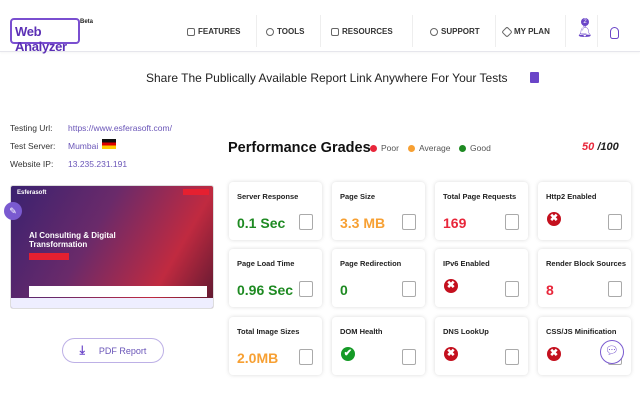 This screenshot has width=640, height=400. What do you see at coordinates (507, 31) in the screenshot?
I see `tag-icon` at bounding box center [507, 31].